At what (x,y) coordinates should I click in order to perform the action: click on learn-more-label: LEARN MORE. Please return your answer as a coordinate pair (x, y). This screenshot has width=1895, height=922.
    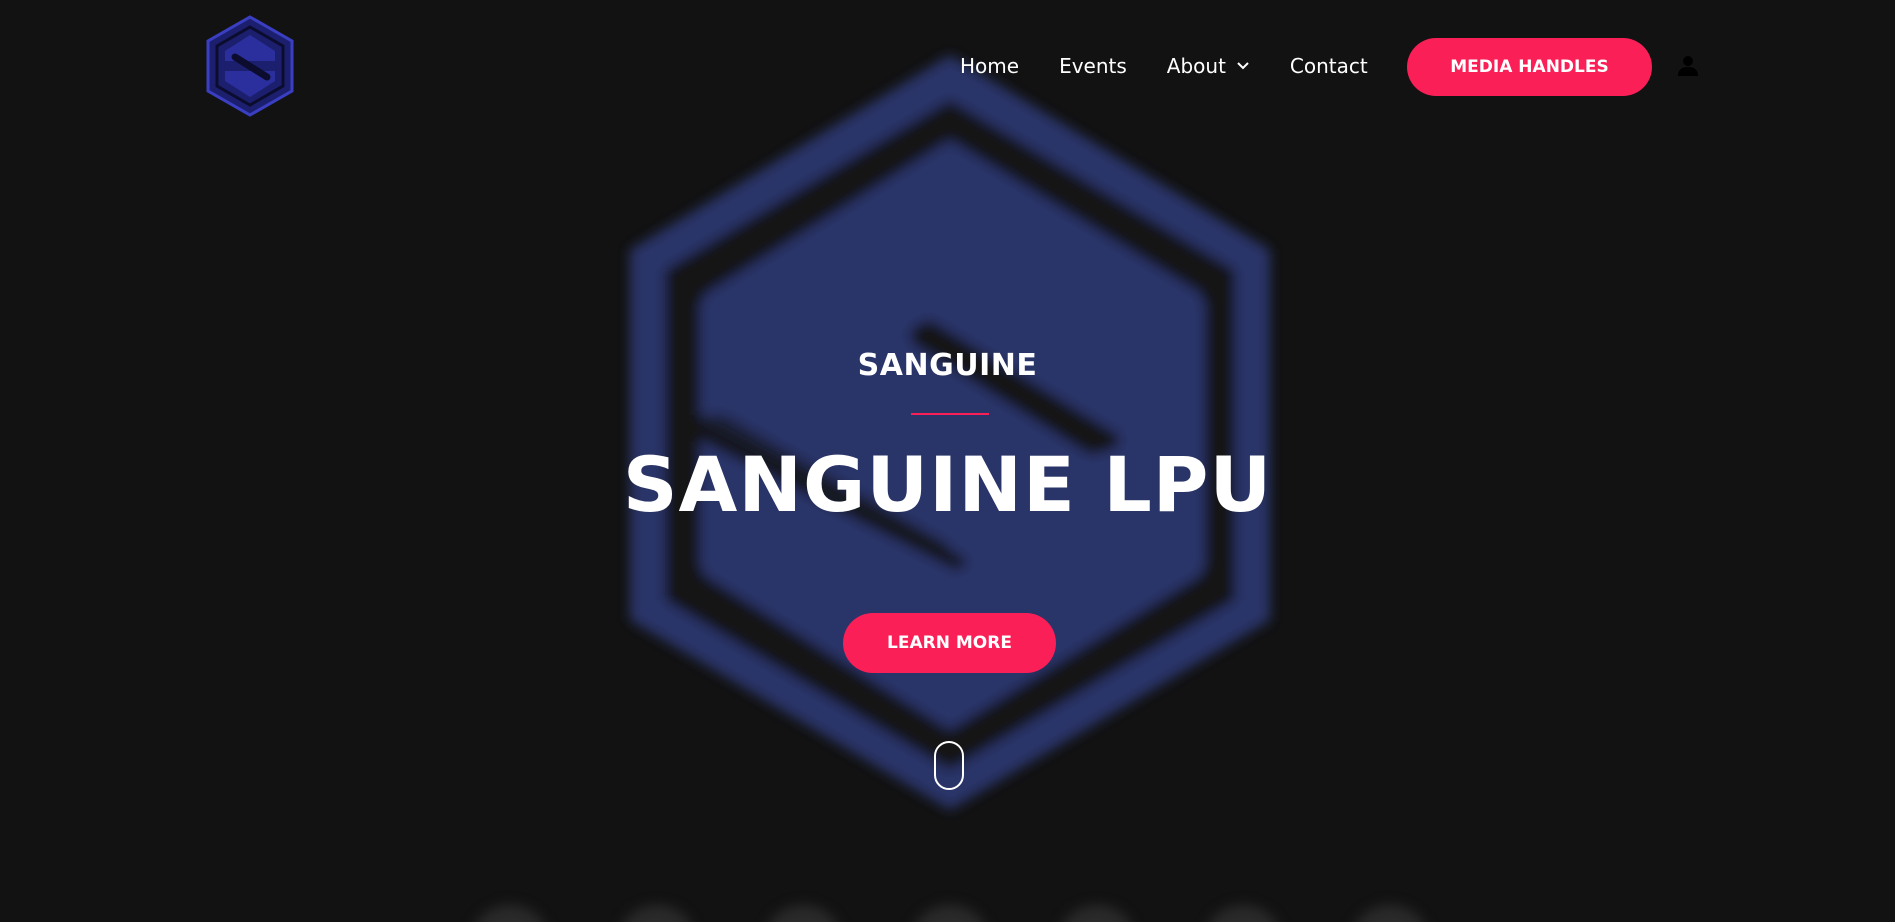
    Looking at the image, I should click on (949, 643).